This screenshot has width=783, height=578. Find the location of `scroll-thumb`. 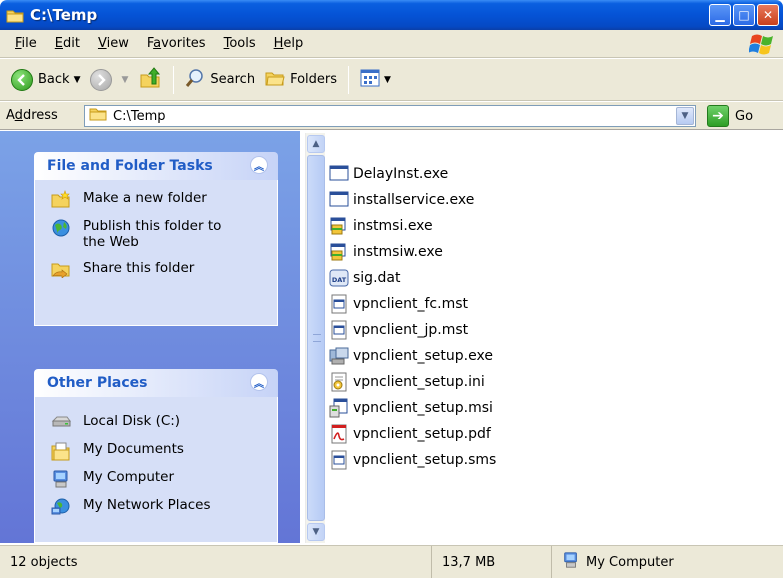

scroll-thumb is located at coordinates (316, 338).